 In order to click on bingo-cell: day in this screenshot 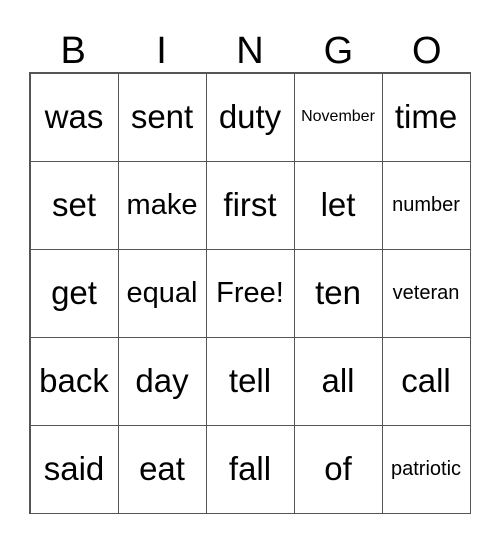, I will do `click(162, 381)`.